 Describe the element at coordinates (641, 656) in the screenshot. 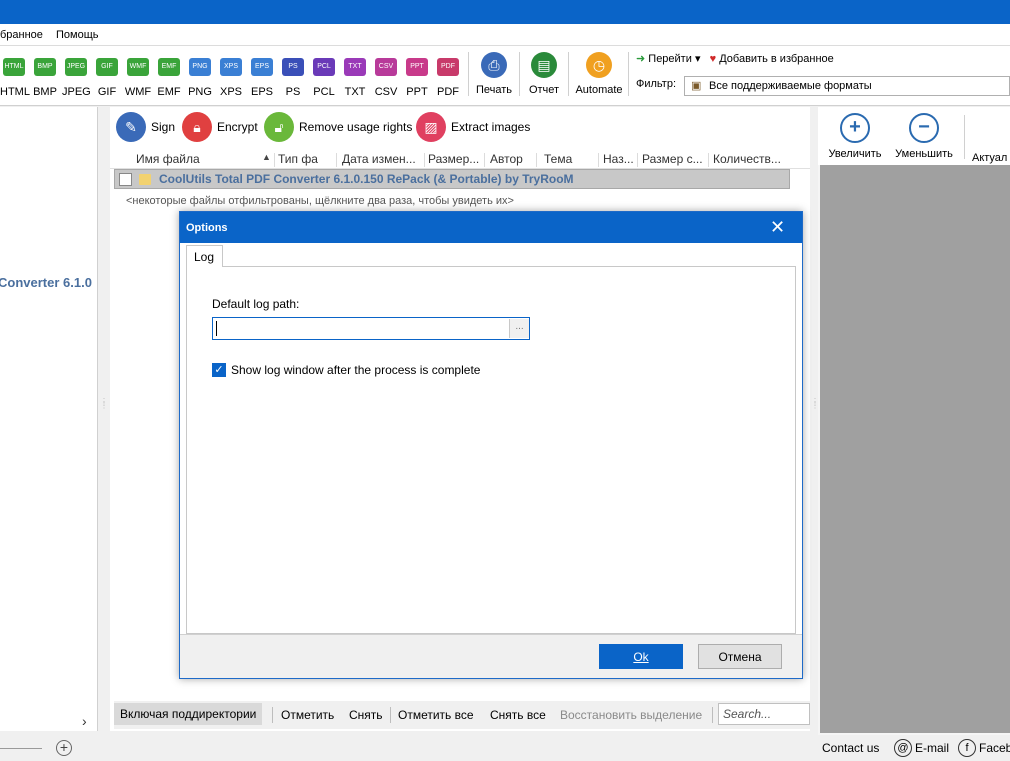

I see `ok-button: Ok` at that location.